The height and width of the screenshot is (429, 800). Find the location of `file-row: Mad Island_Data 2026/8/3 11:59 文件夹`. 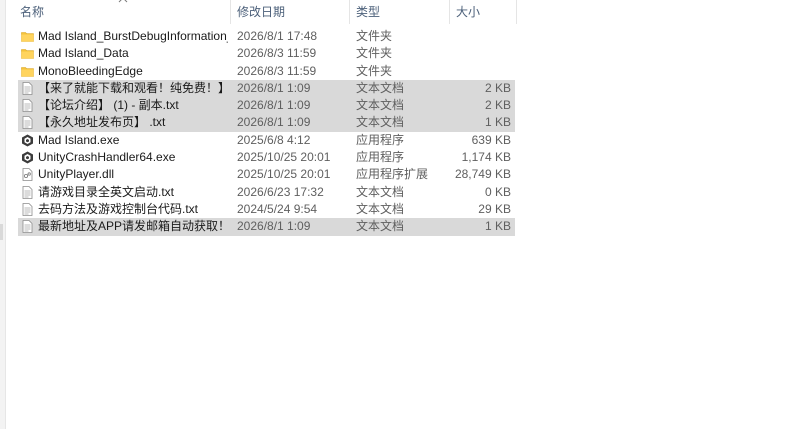

file-row: Mad Island_Data 2026/8/3 11:59 文件夹 is located at coordinates (266, 53).